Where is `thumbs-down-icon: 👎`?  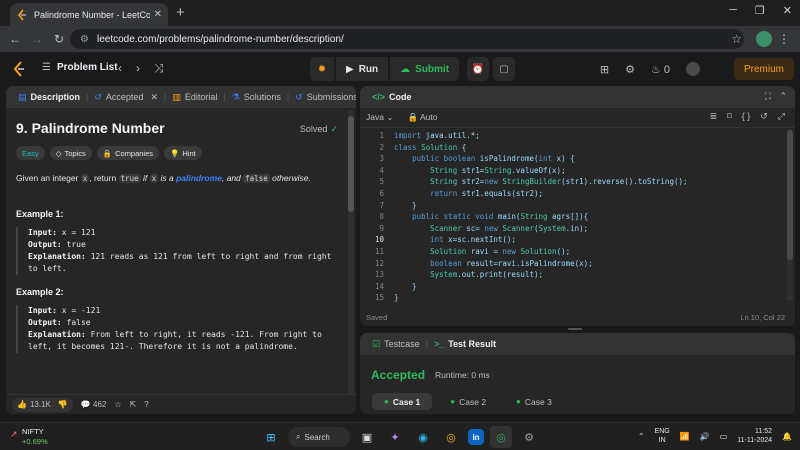 thumbs-down-icon: 👎 is located at coordinates (63, 404).